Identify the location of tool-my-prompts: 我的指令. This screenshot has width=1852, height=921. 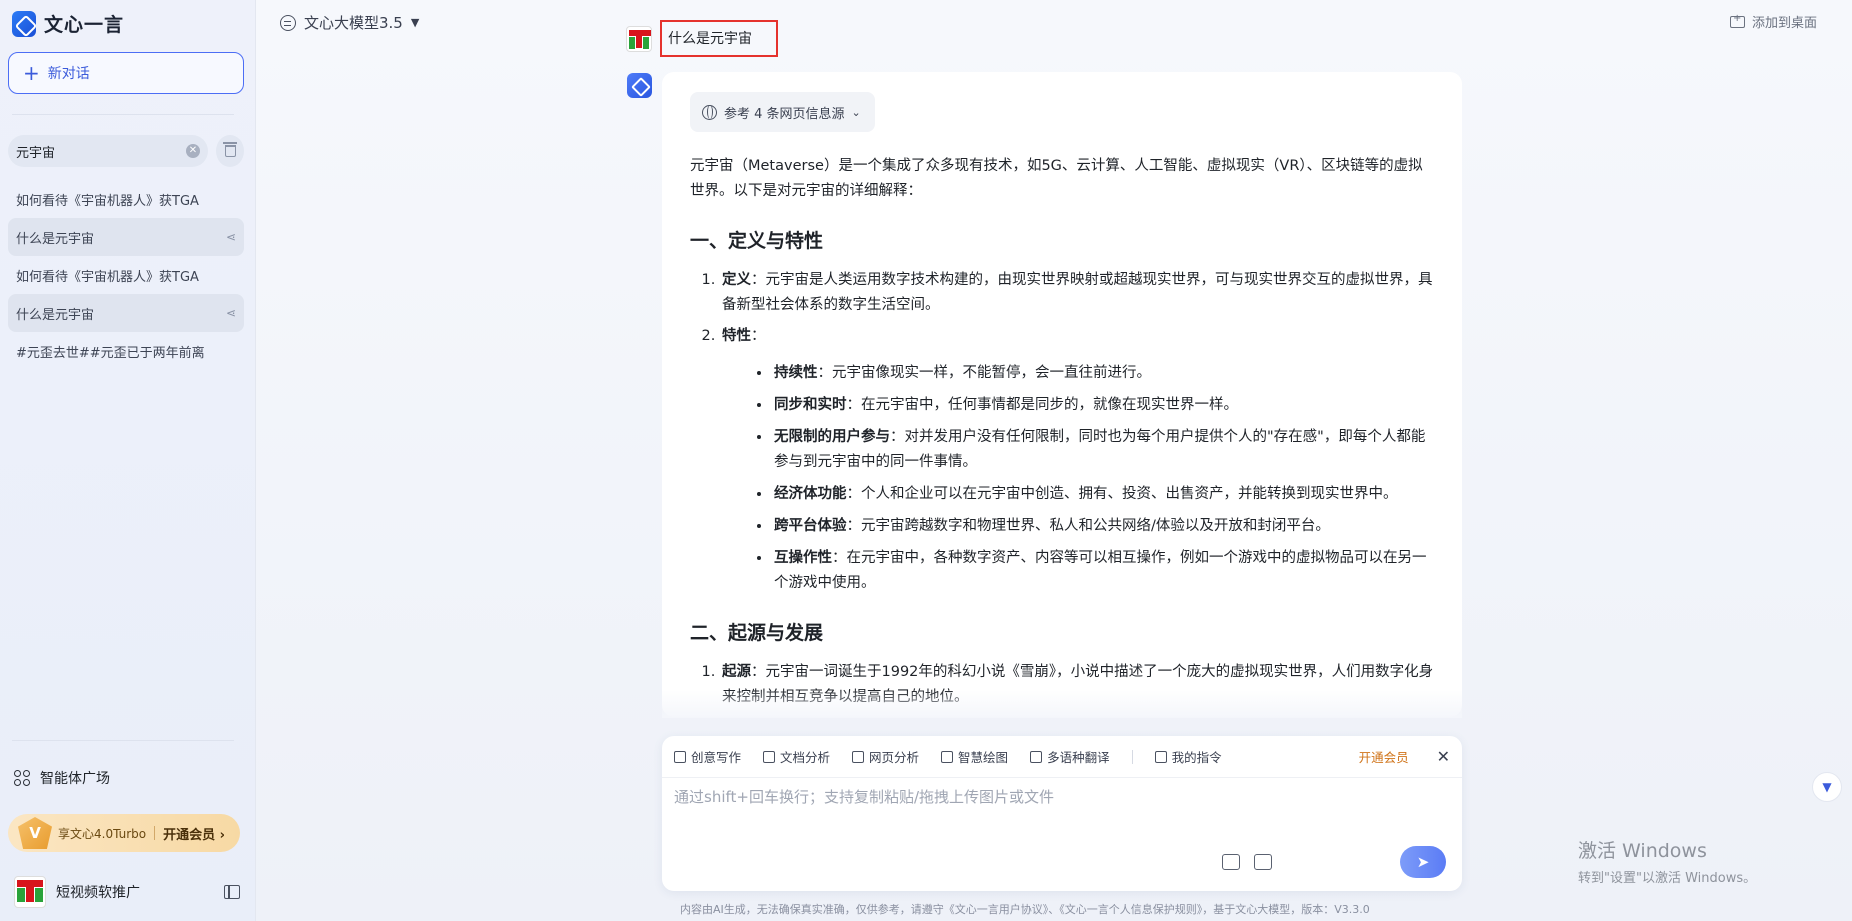
(1188, 756).